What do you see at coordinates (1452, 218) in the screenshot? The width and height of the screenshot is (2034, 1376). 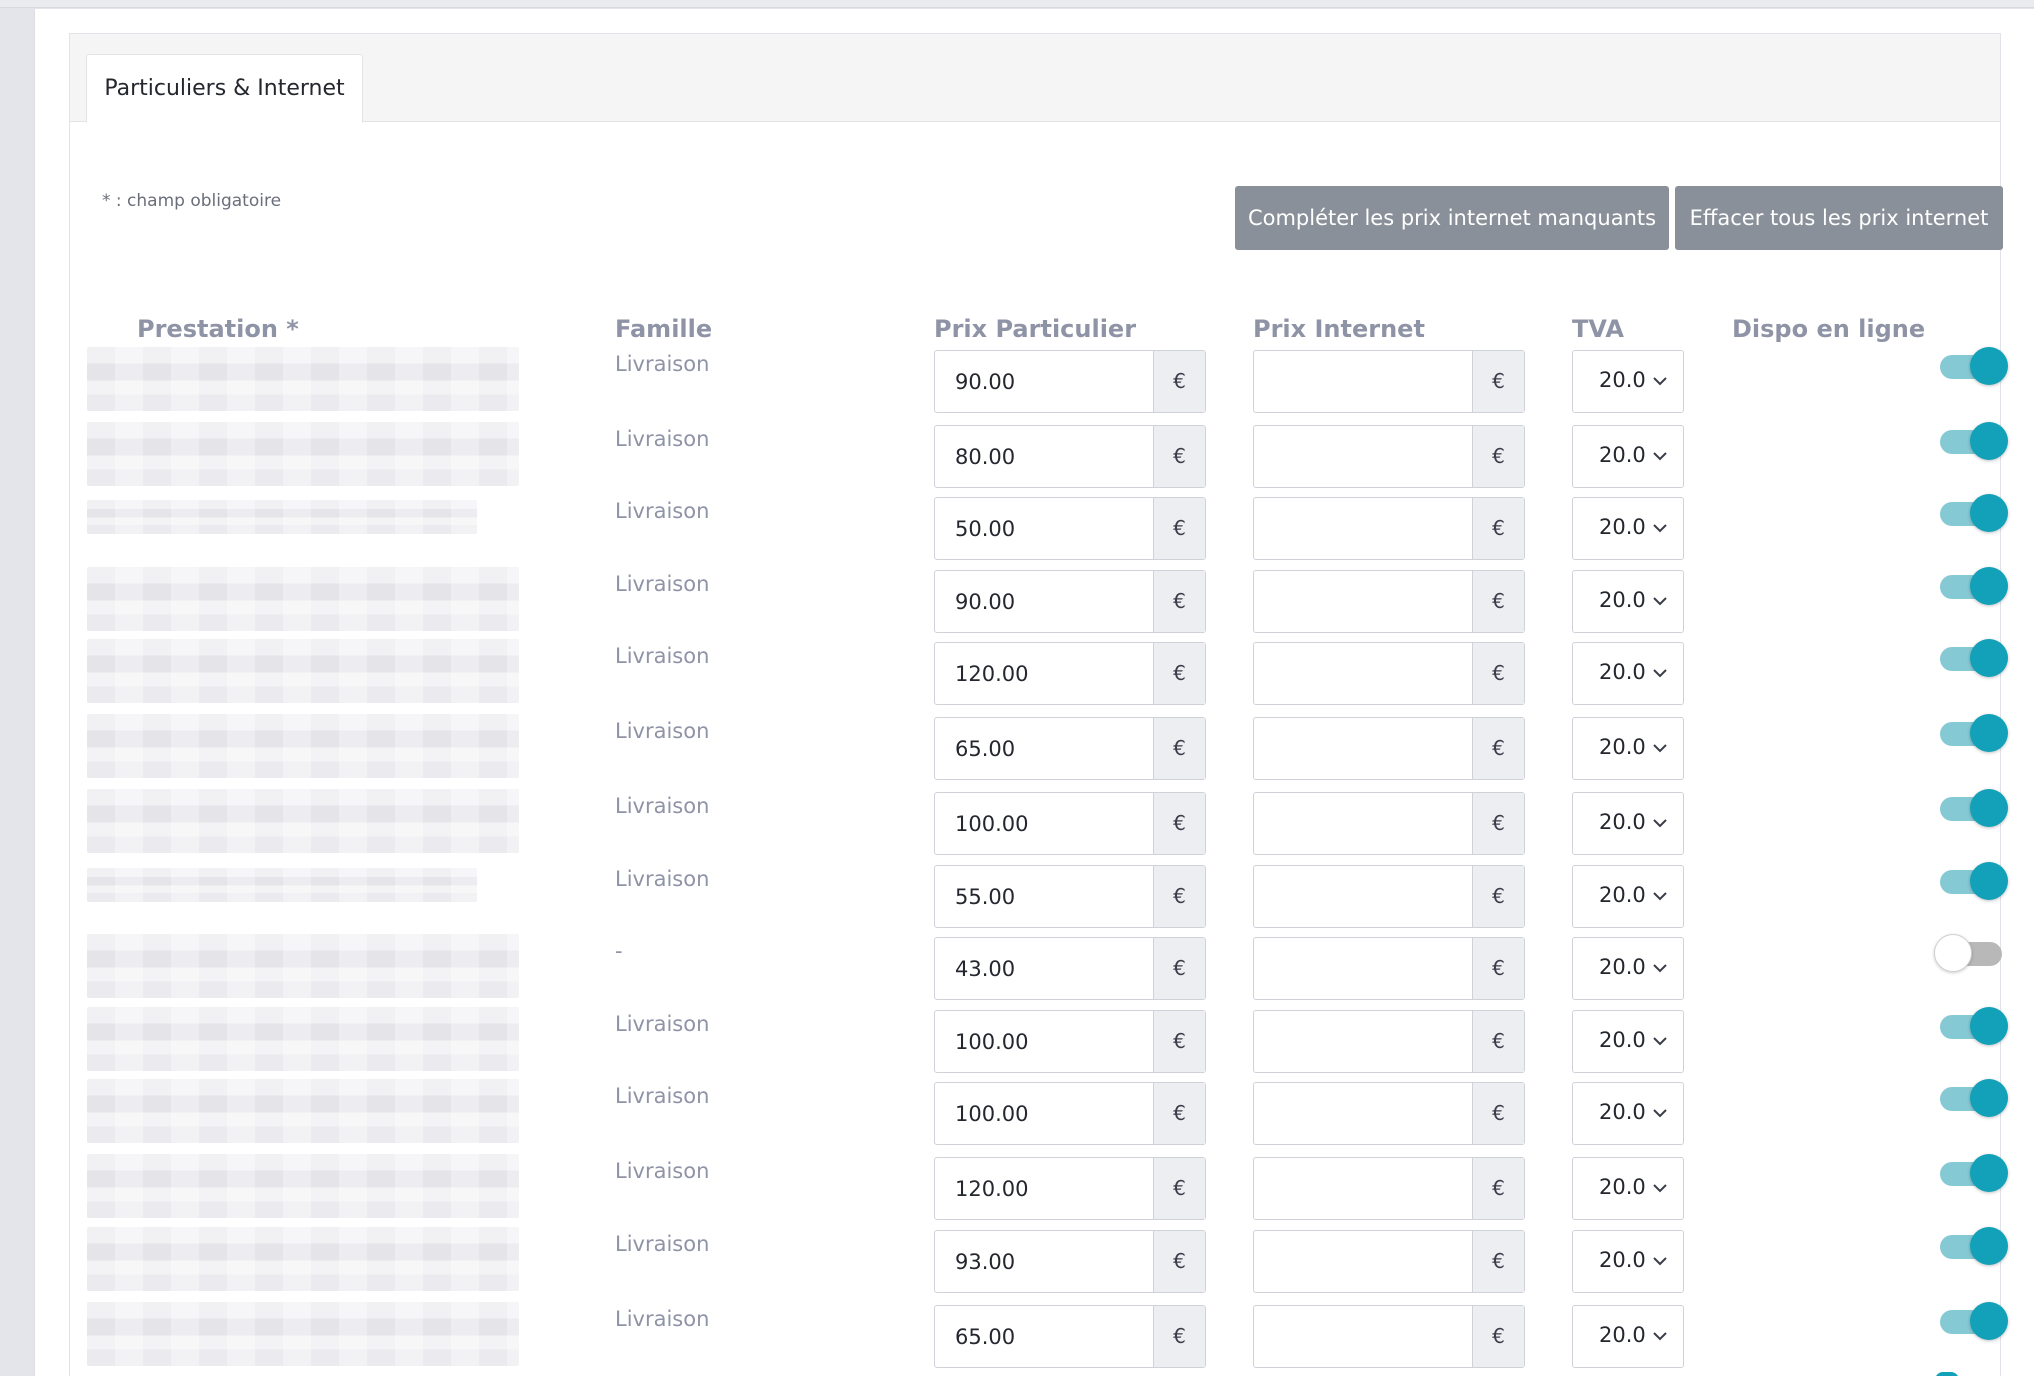 I see `fill-missing-internet-prices-button: Compléter les prix internet manquants` at bounding box center [1452, 218].